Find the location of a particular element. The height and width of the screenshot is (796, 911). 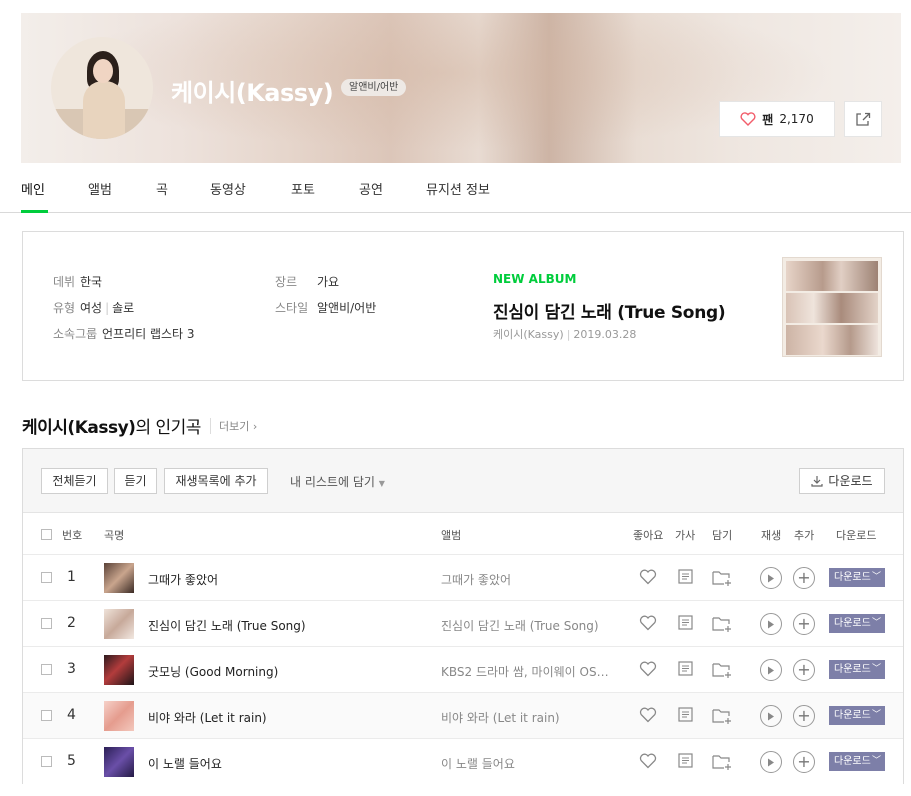

album-name: 이 노랠 들어요 is located at coordinates (527, 763).